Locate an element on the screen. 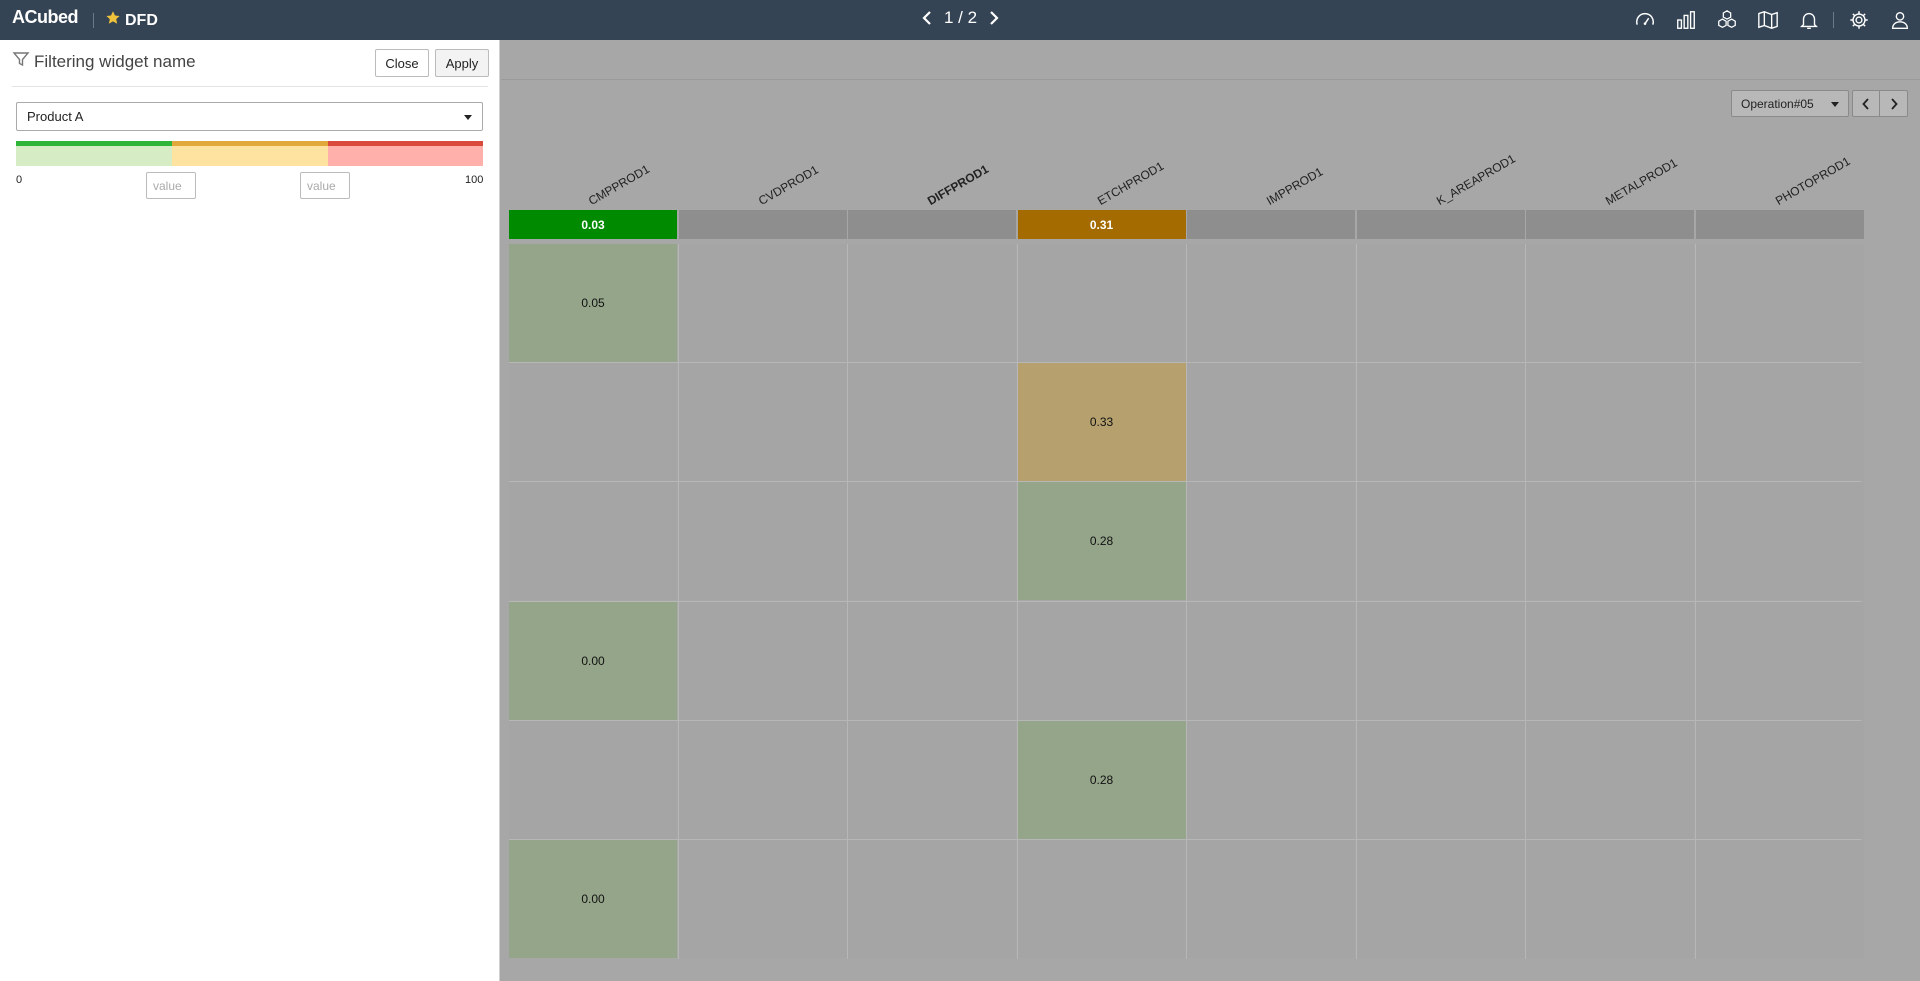 The image size is (1920, 981). caret-down-icon is located at coordinates (1835, 104).